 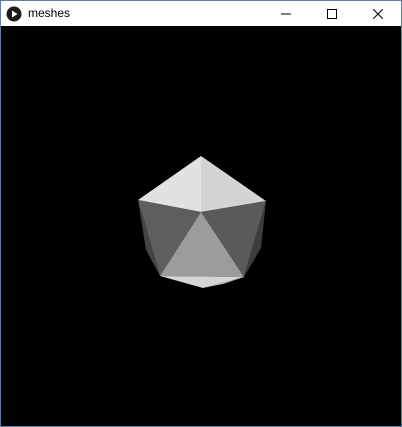 I want to click on maximize-button, so click(x=332, y=13).